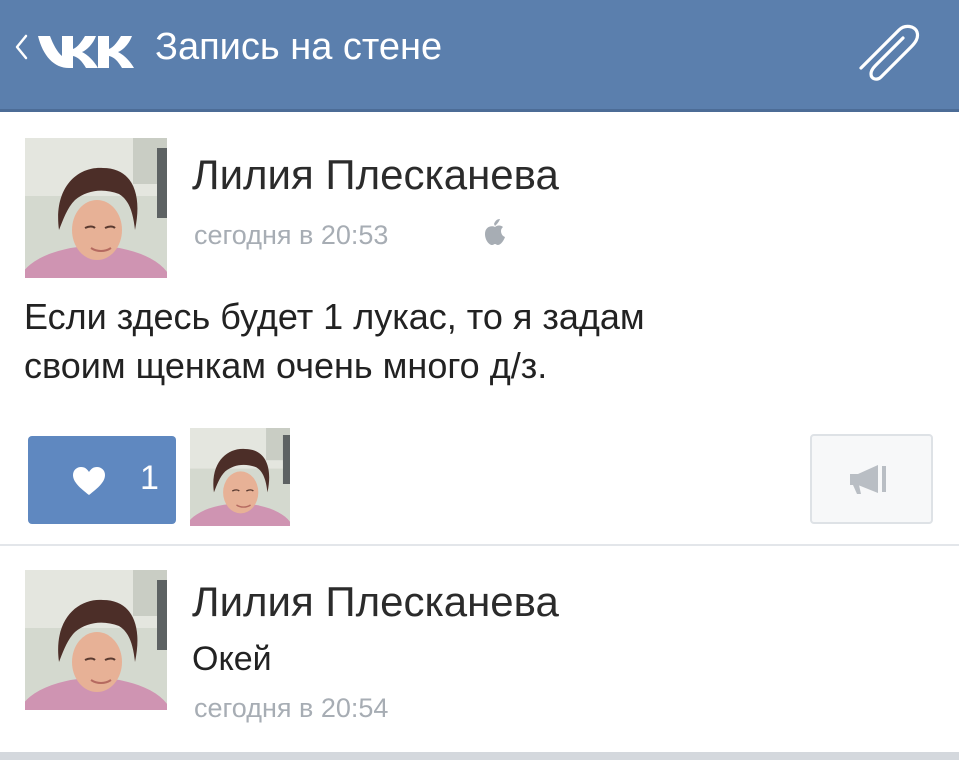 The image size is (959, 760). I want to click on share-button, so click(871, 479).